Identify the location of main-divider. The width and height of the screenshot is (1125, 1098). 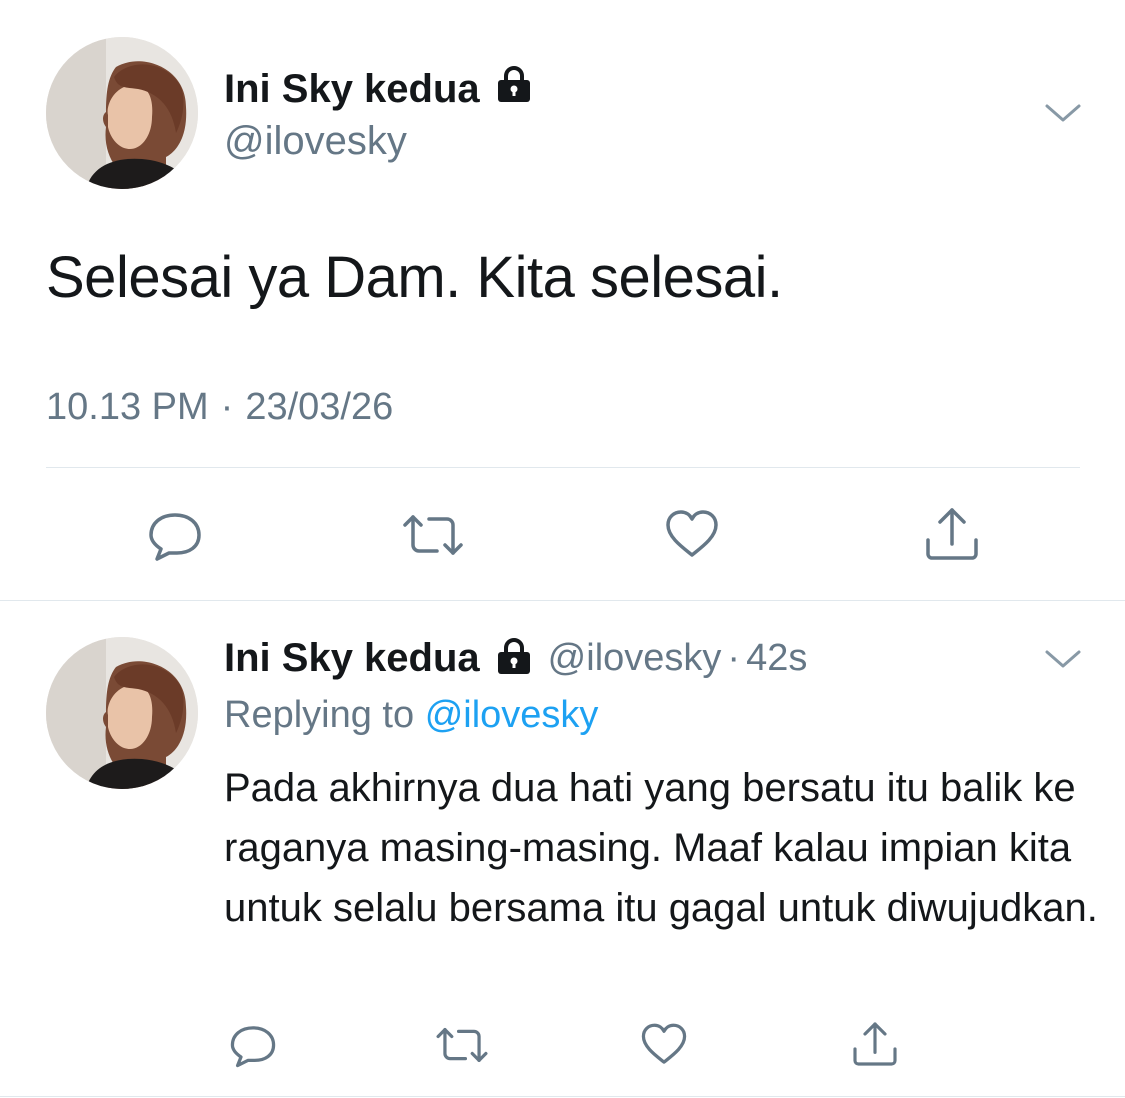
(563, 467).